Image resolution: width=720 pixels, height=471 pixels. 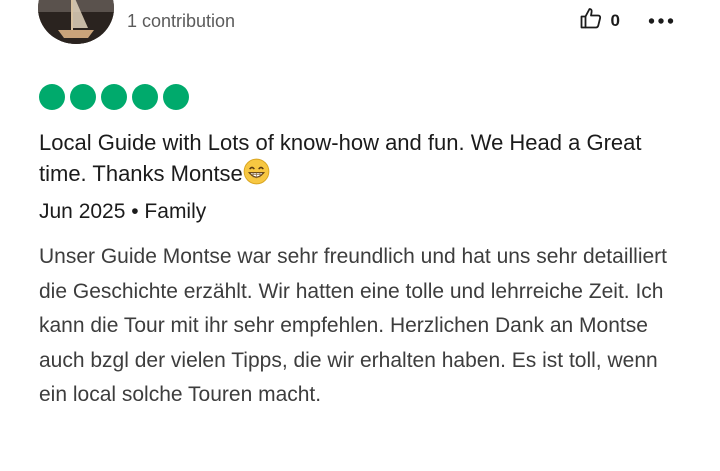 I want to click on more-options-button, so click(x=661, y=21).